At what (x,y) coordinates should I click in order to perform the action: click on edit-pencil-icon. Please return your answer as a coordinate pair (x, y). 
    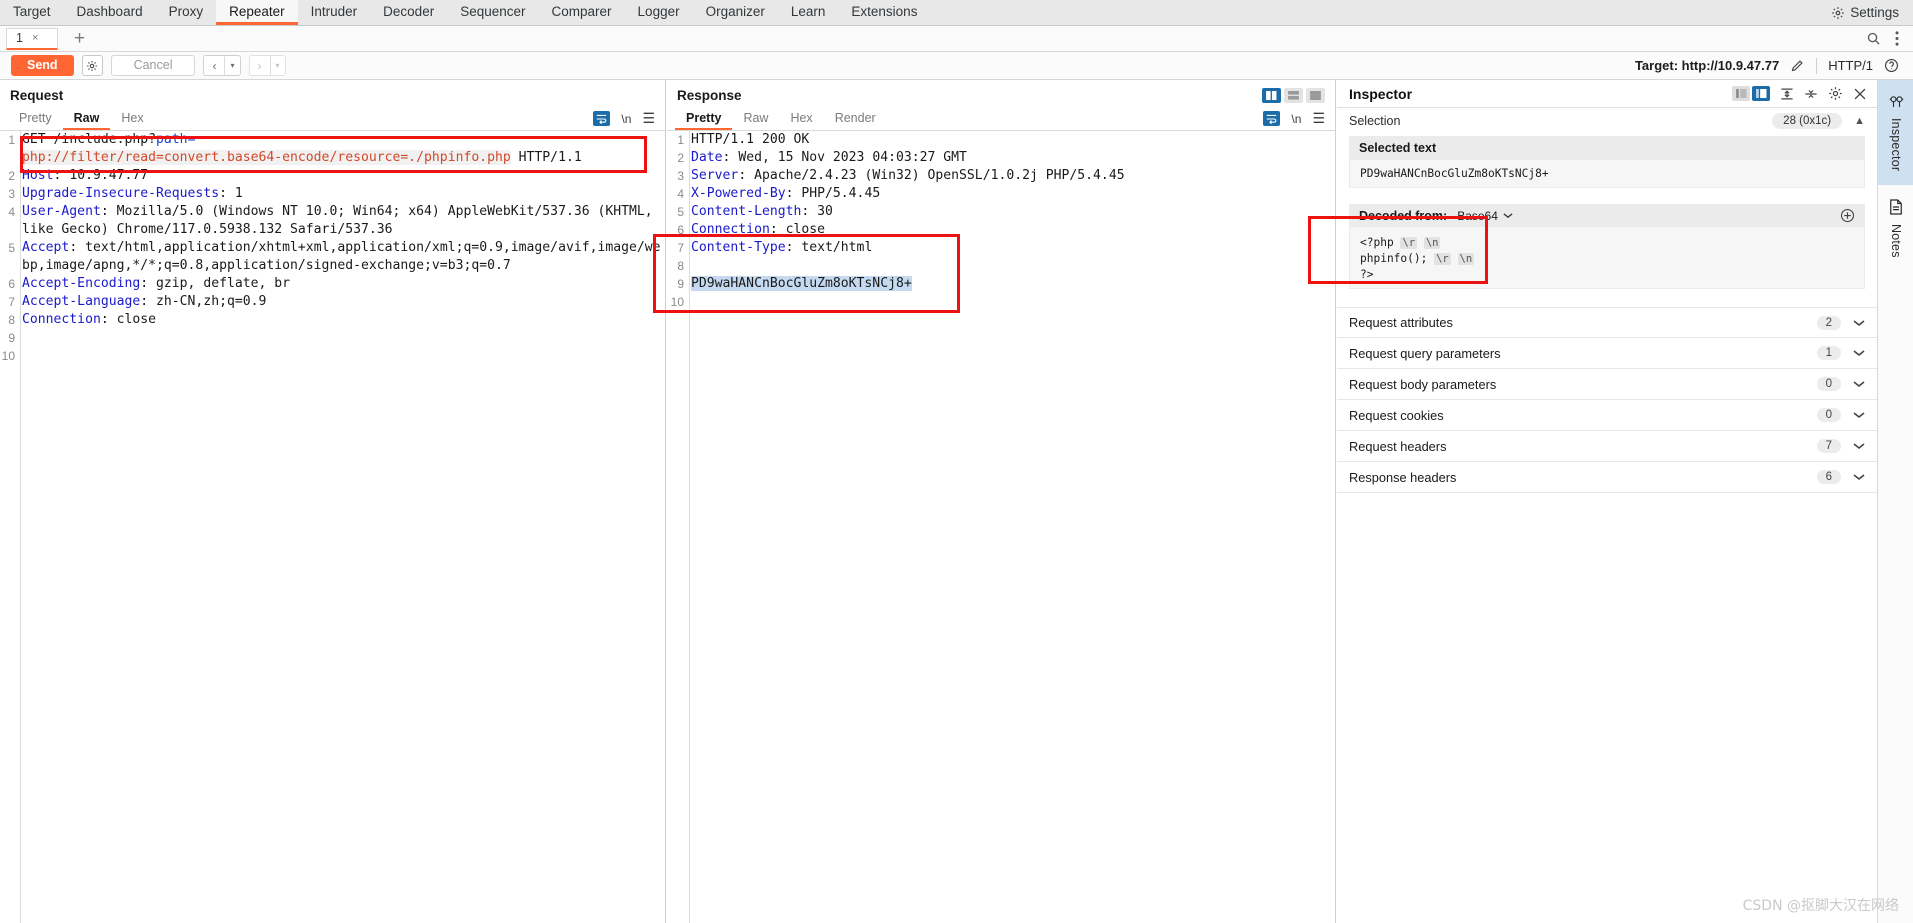
    Looking at the image, I should click on (1797, 65).